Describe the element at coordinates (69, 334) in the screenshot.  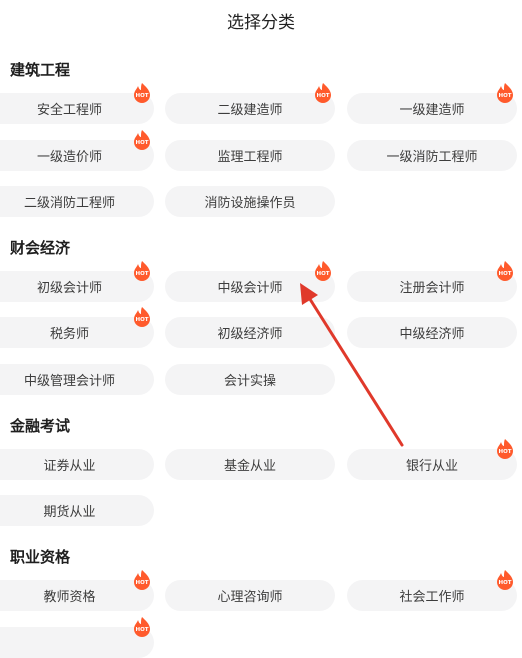
I see `category-label: 税务师` at that location.